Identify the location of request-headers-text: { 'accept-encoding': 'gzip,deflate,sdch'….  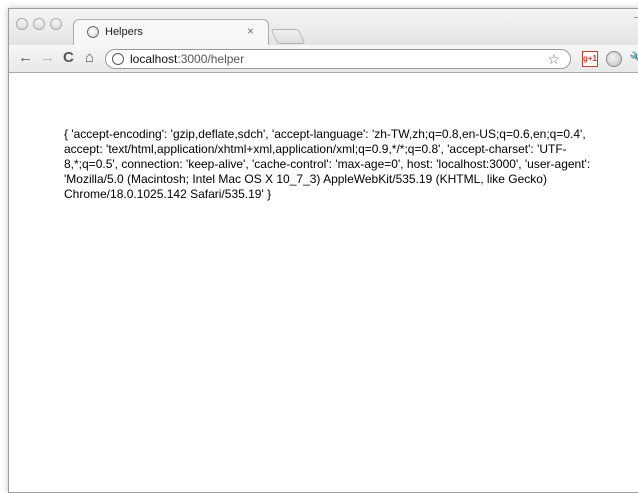
(327, 164).